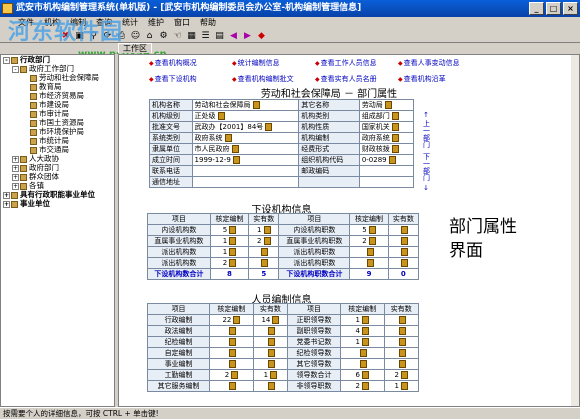 The image size is (580, 419). What do you see at coordinates (57, 158) in the screenshot?
I see `tree-item: + 人大政协` at bounding box center [57, 158].